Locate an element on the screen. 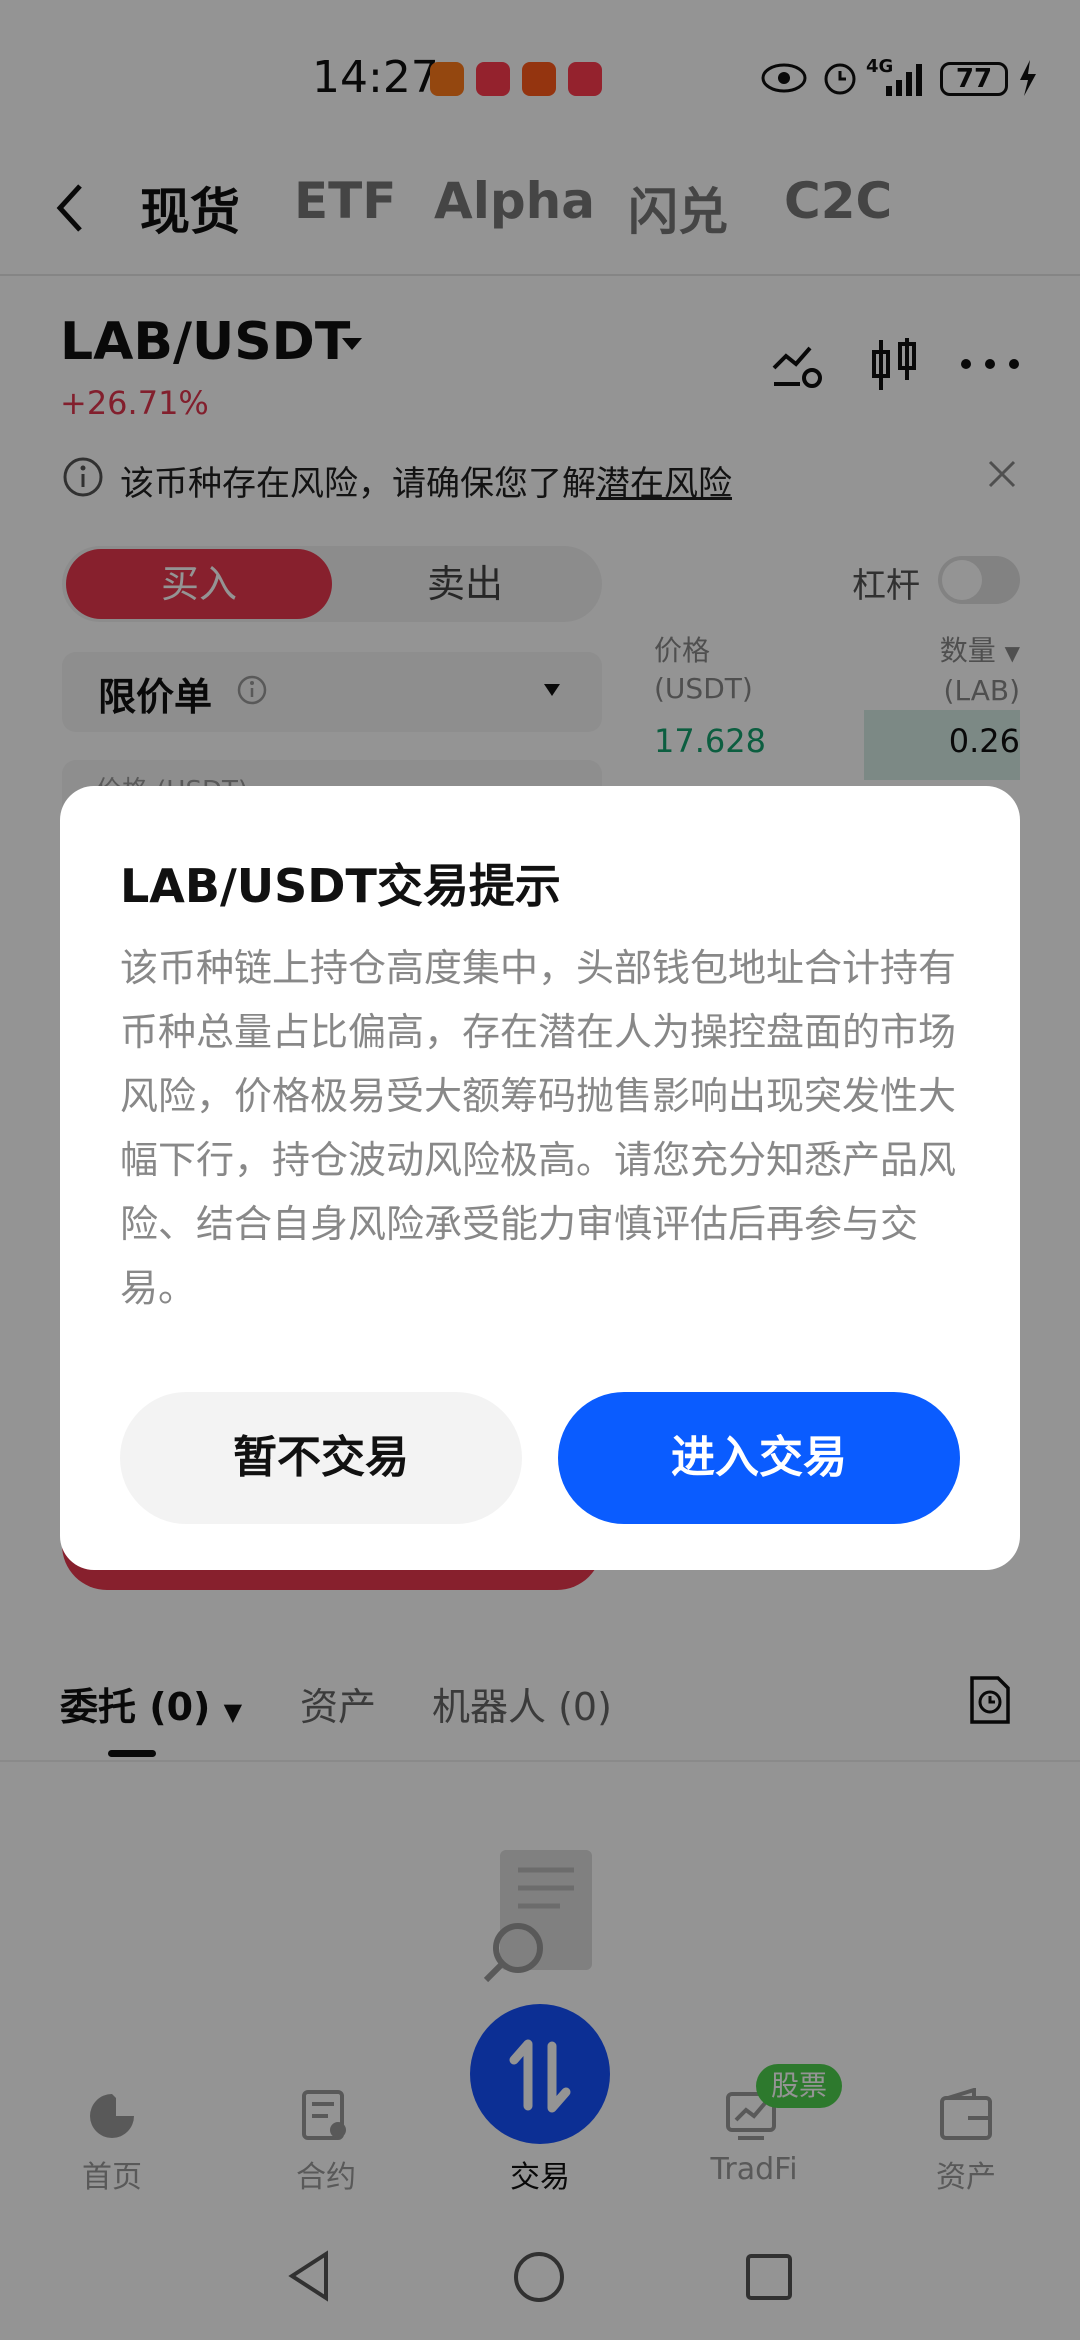 The image size is (1080, 2340). enter-trade-button: 进入交易 is located at coordinates (759, 1458).